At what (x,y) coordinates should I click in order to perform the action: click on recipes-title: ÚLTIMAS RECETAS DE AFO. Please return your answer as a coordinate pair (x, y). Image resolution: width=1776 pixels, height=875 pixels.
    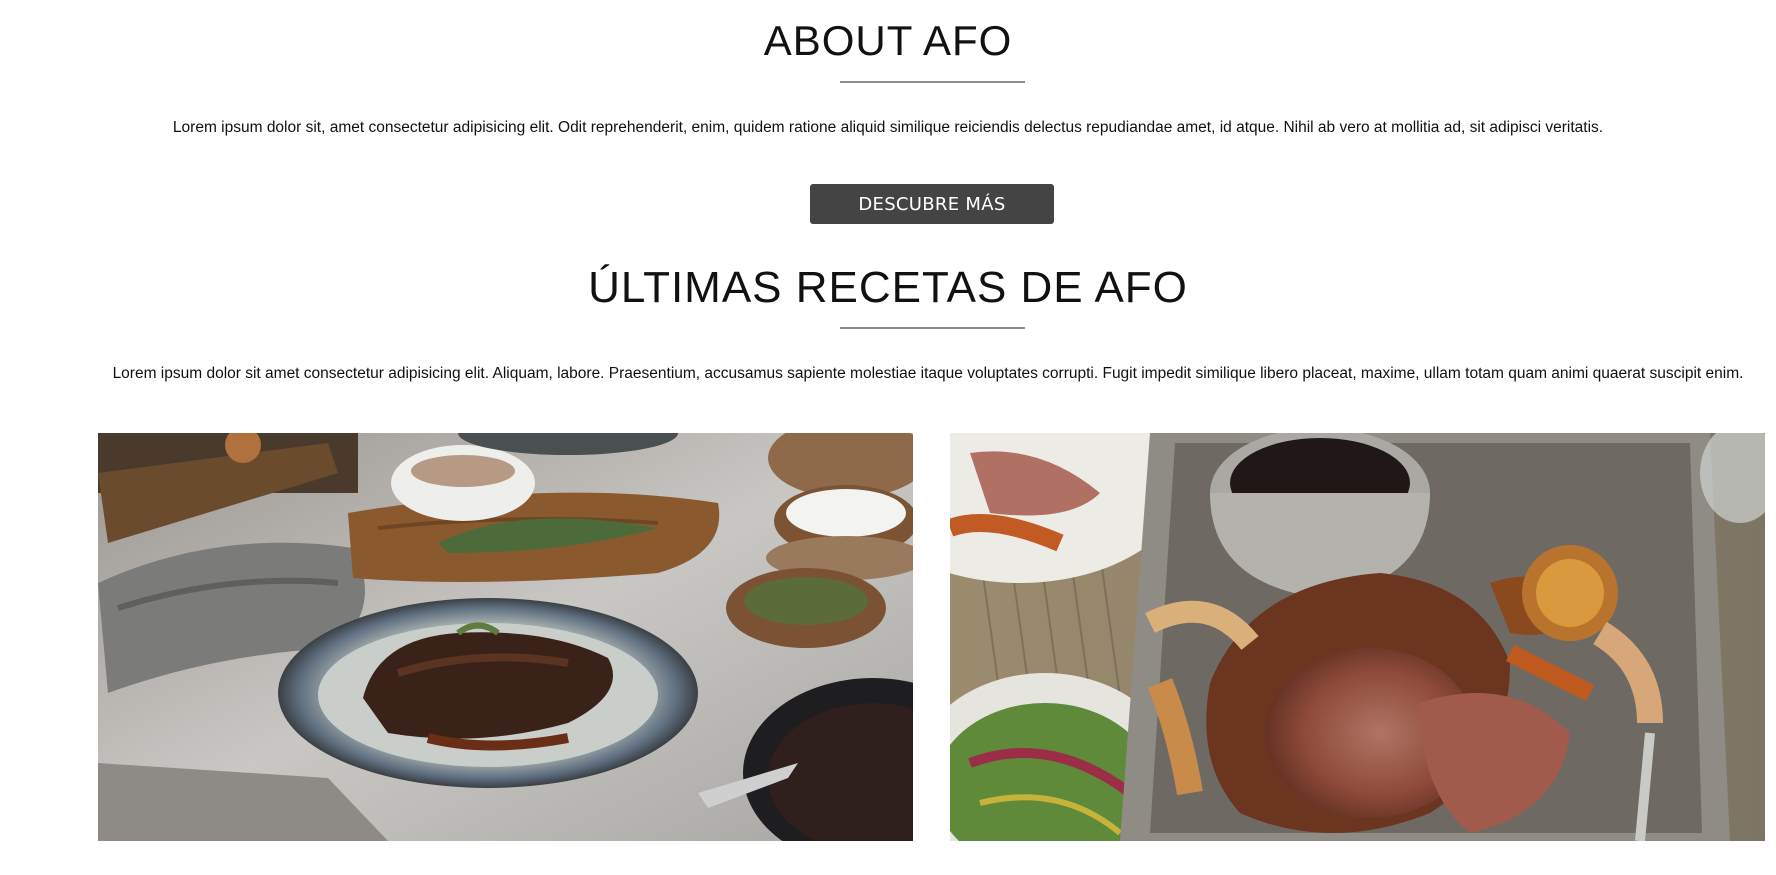
    Looking at the image, I should click on (888, 287).